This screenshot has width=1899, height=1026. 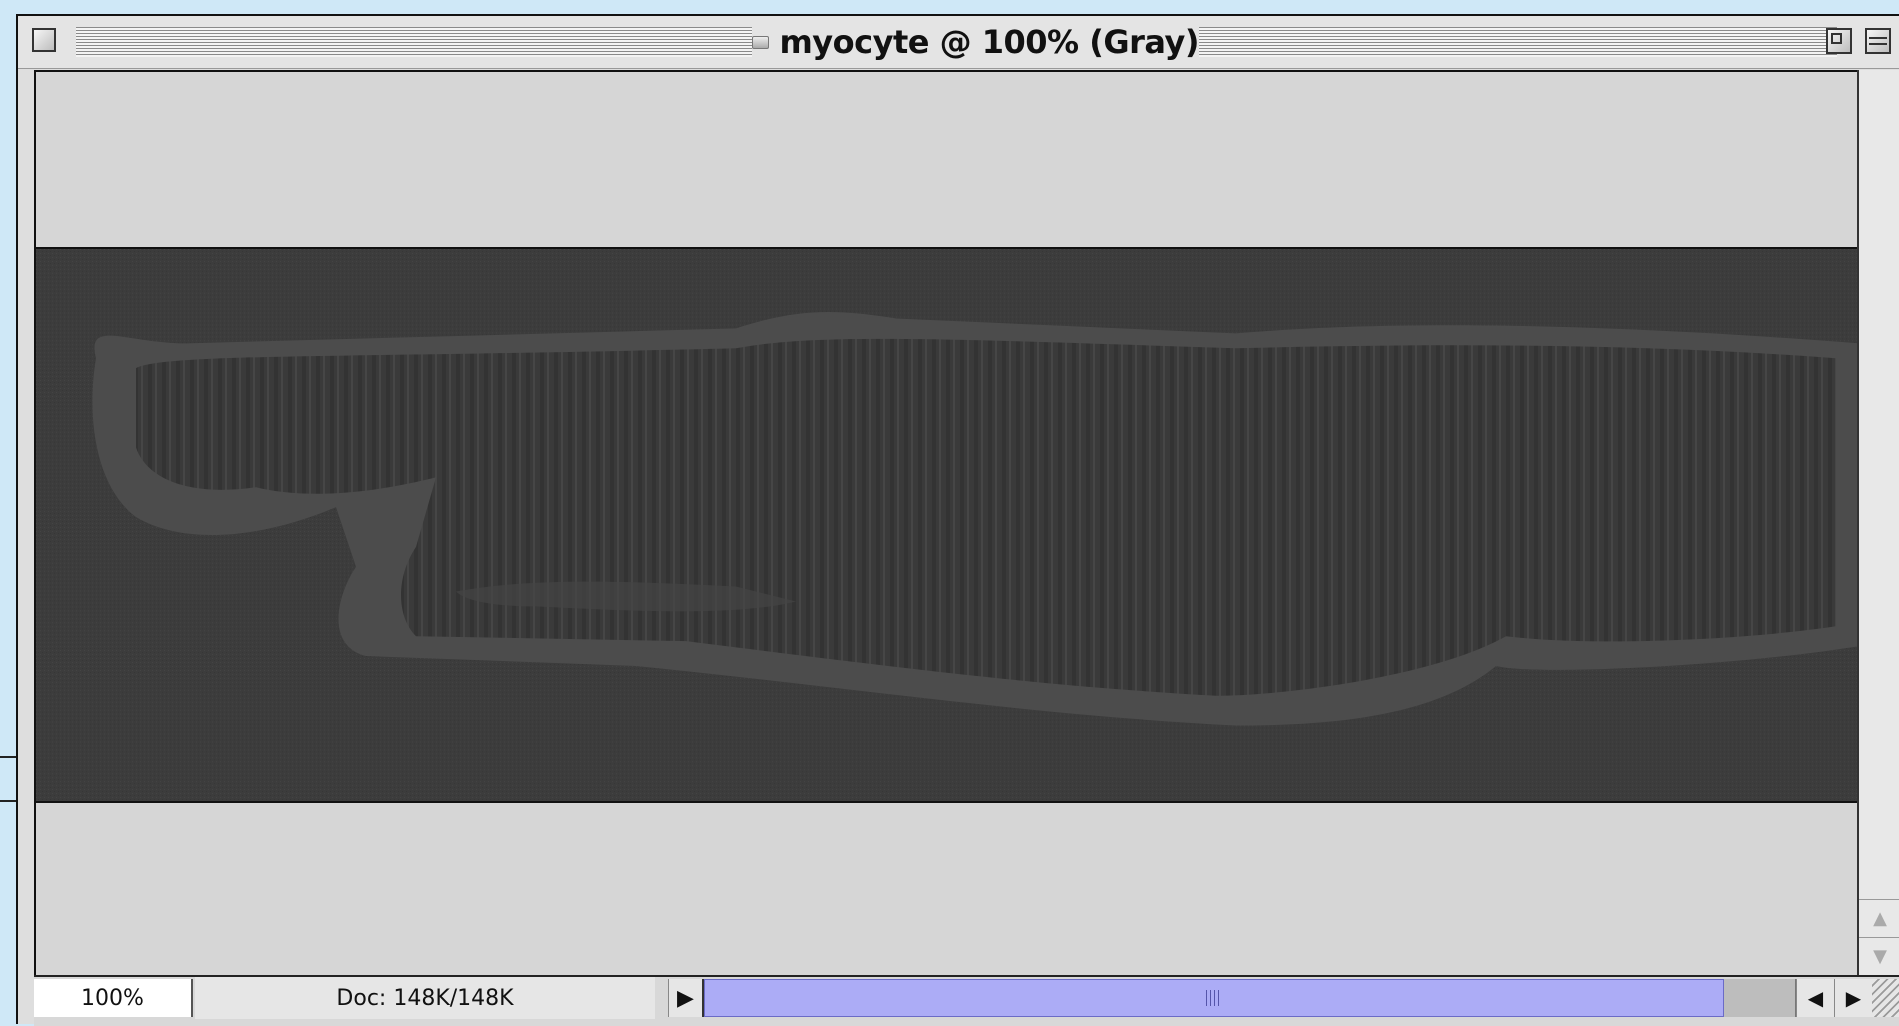 I want to click on window-title-group: myocyte @ 100% (Gray), so click(x=975, y=42).